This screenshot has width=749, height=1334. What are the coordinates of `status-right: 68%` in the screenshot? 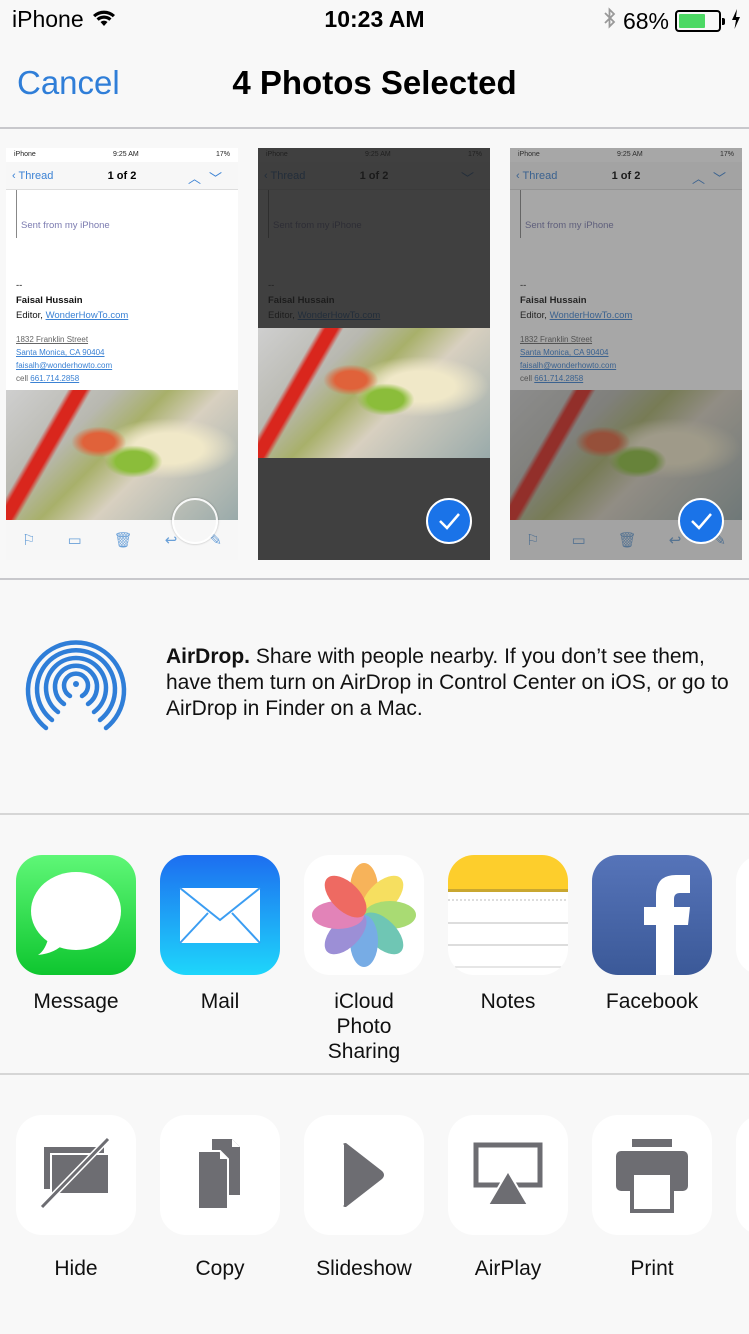 It's located at (672, 21).